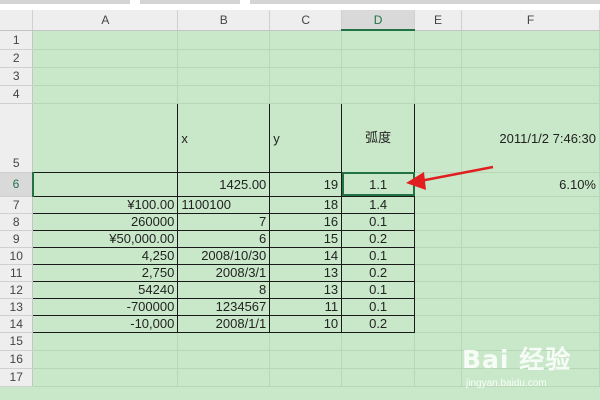 Image resolution: width=600 pixels, height=400 pixels. I want to click on percent-cell: 6.10%, so click(530, 184).